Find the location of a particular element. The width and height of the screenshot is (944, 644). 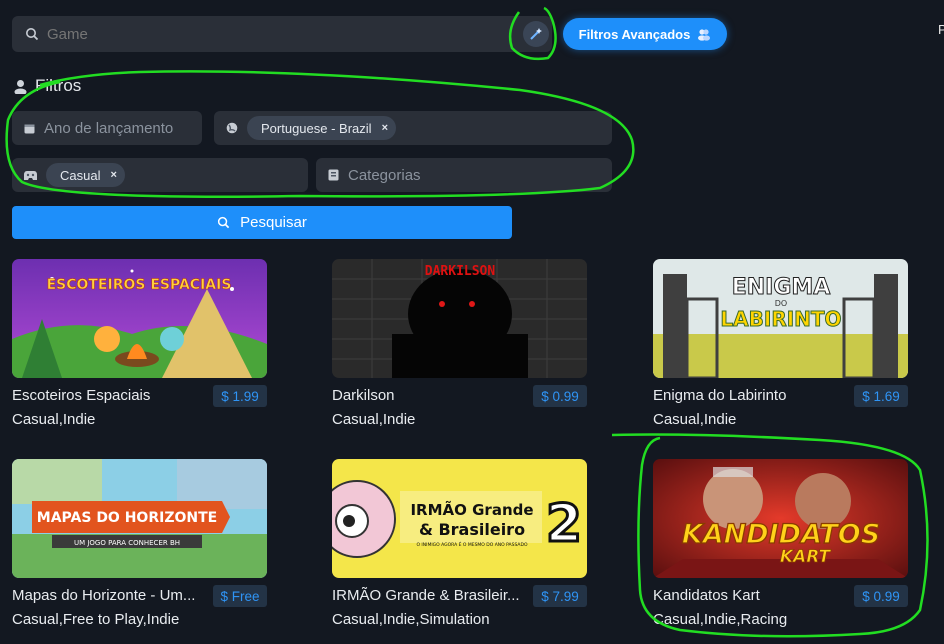

price-badge: $ 1.69 is located at coordinates (881, 396).